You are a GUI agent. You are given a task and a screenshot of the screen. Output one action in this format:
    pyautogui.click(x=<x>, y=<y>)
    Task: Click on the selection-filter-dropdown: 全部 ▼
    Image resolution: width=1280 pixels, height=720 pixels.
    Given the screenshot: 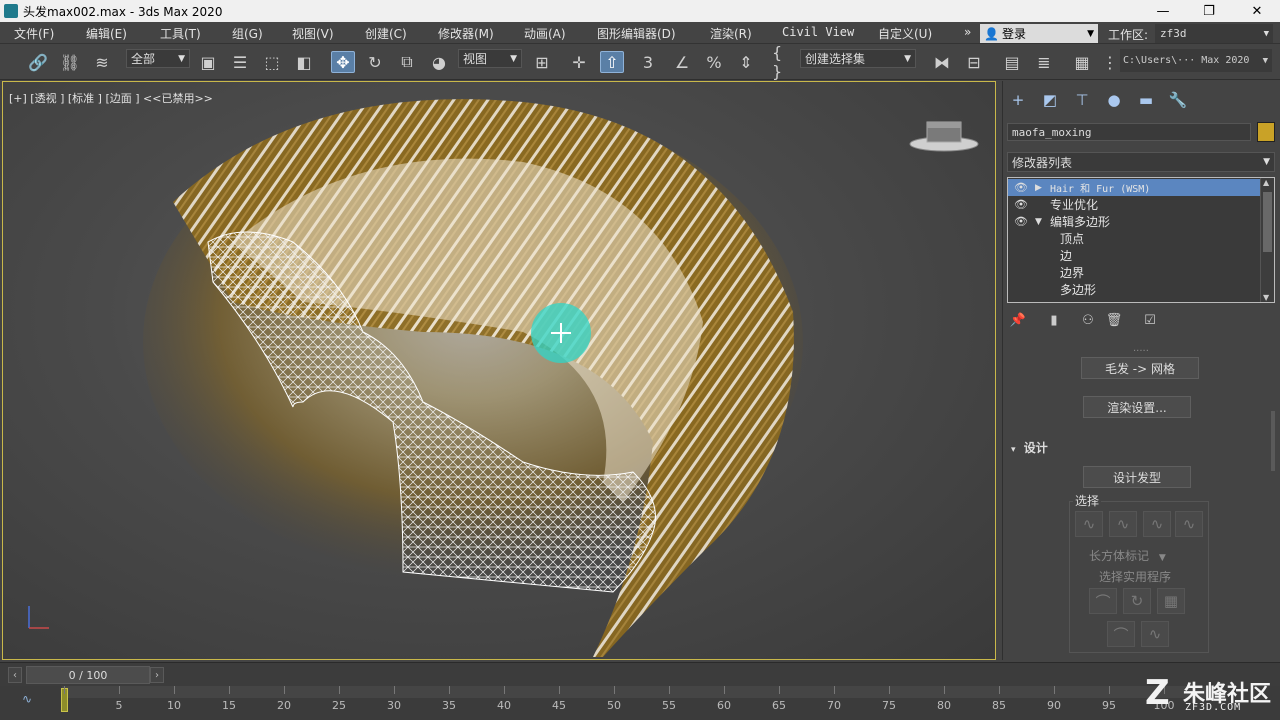 What is the action you would take?
    pyautogui.click(x=158, y=58)
    